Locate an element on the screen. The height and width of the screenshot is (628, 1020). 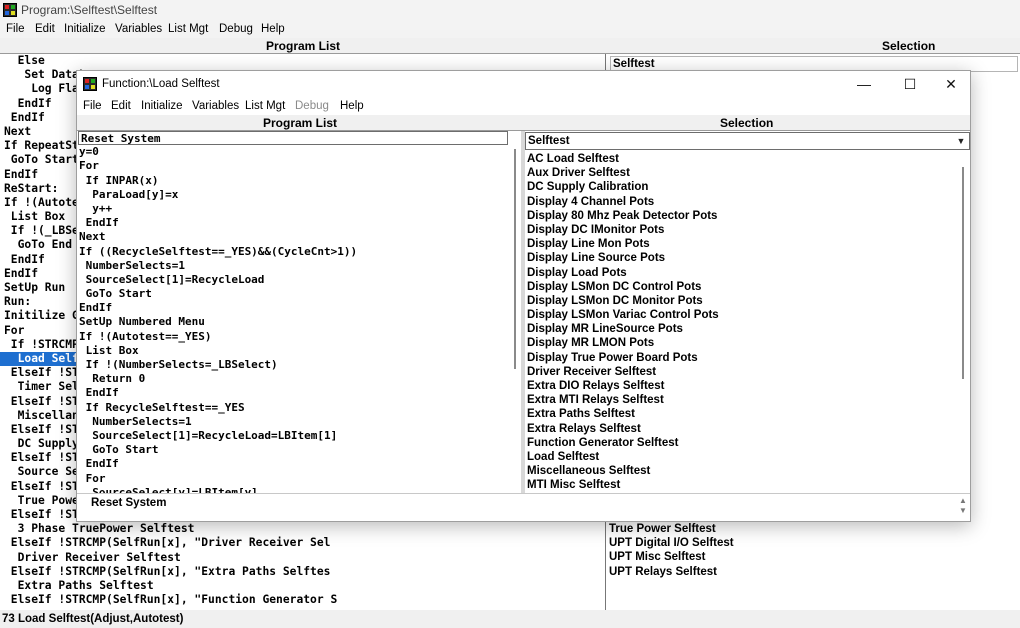
selection-item: DC Supply Calibration is located at coordinates (742, 187).